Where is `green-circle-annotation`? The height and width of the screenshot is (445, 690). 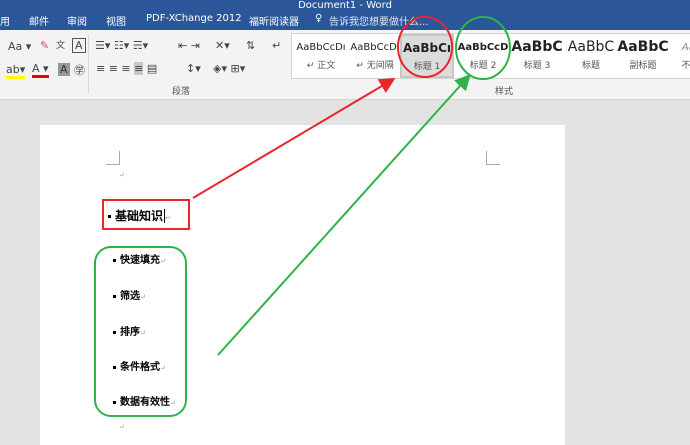 green-circle-annotation is located at coordinates (483, 48).